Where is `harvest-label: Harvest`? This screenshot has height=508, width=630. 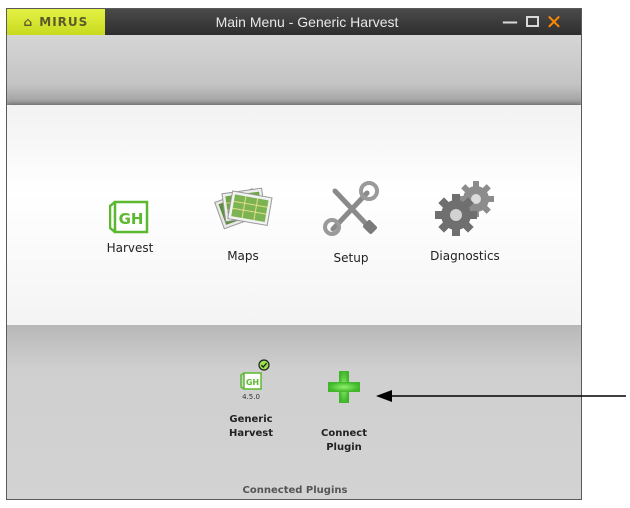
harvest-label: Harvest is located at coordinates (130, 248).